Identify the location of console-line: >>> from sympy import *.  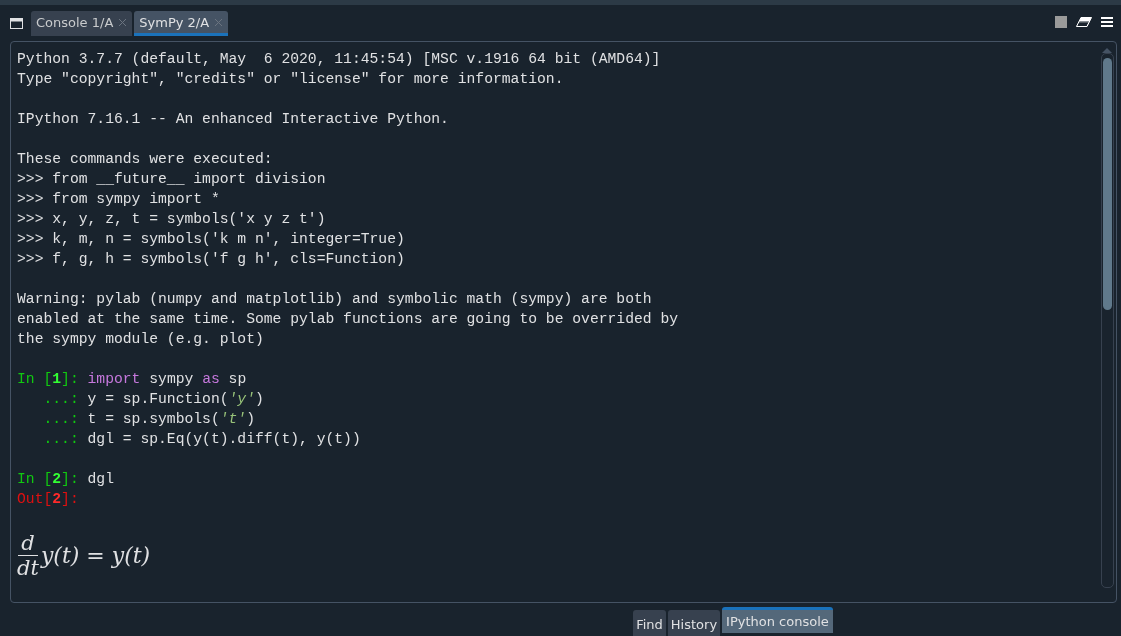
(118, 199).